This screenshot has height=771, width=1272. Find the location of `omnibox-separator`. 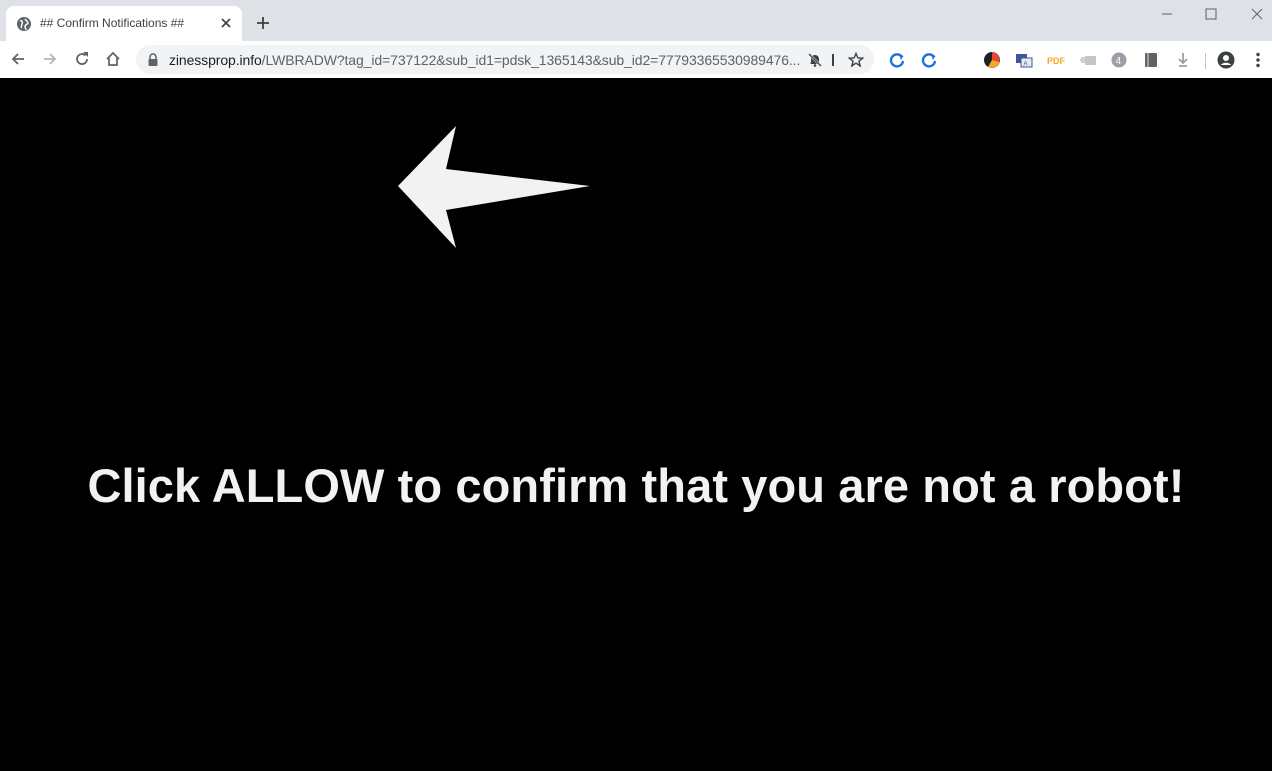

omnibox-separator is located at coordinates (833, 60).